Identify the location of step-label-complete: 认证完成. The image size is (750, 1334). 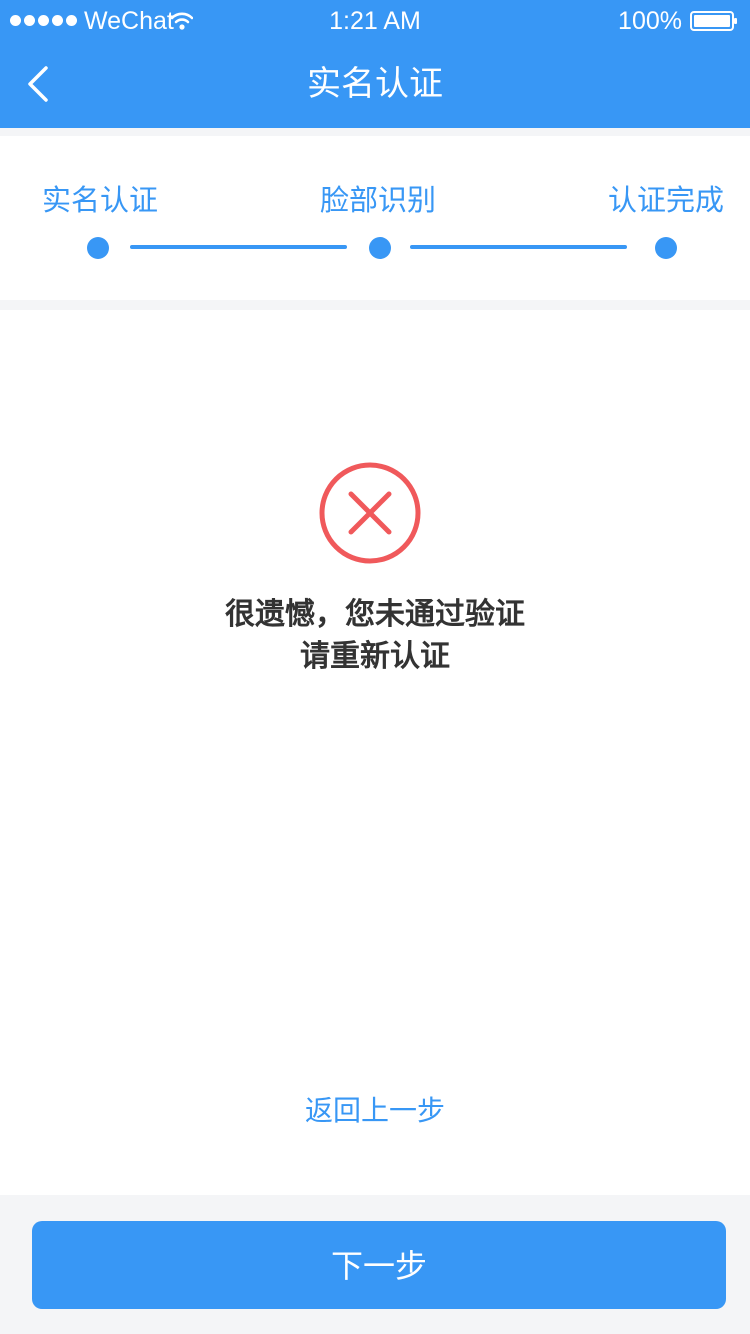
(666, 200).